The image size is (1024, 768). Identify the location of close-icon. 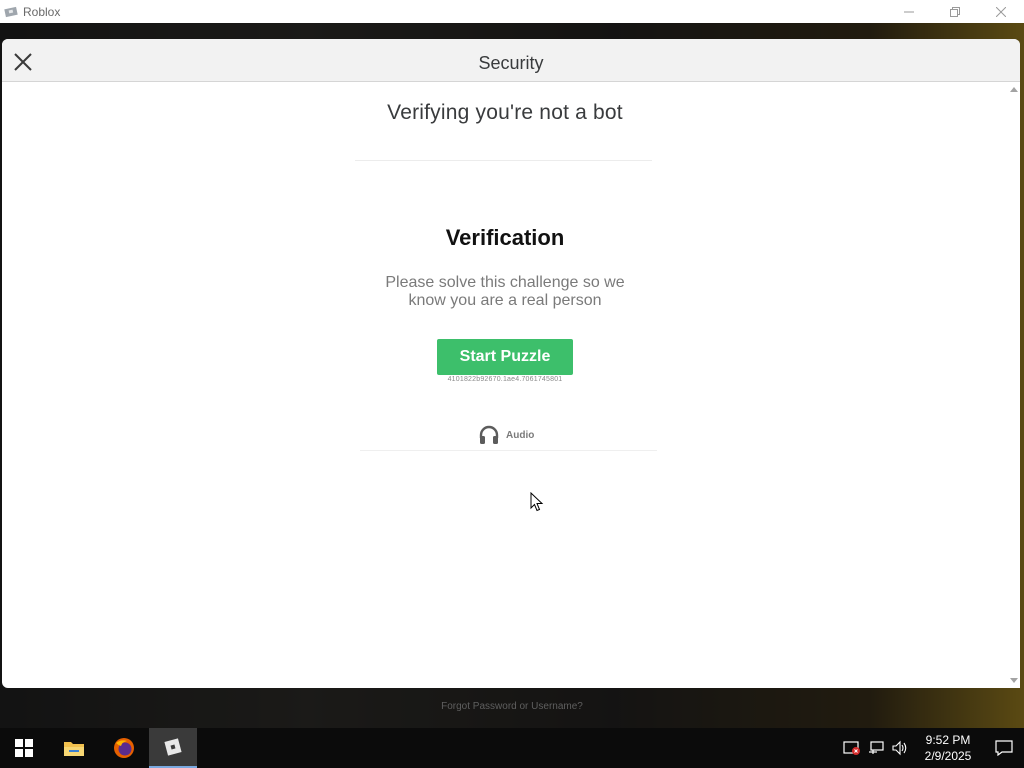
(1001, 11).